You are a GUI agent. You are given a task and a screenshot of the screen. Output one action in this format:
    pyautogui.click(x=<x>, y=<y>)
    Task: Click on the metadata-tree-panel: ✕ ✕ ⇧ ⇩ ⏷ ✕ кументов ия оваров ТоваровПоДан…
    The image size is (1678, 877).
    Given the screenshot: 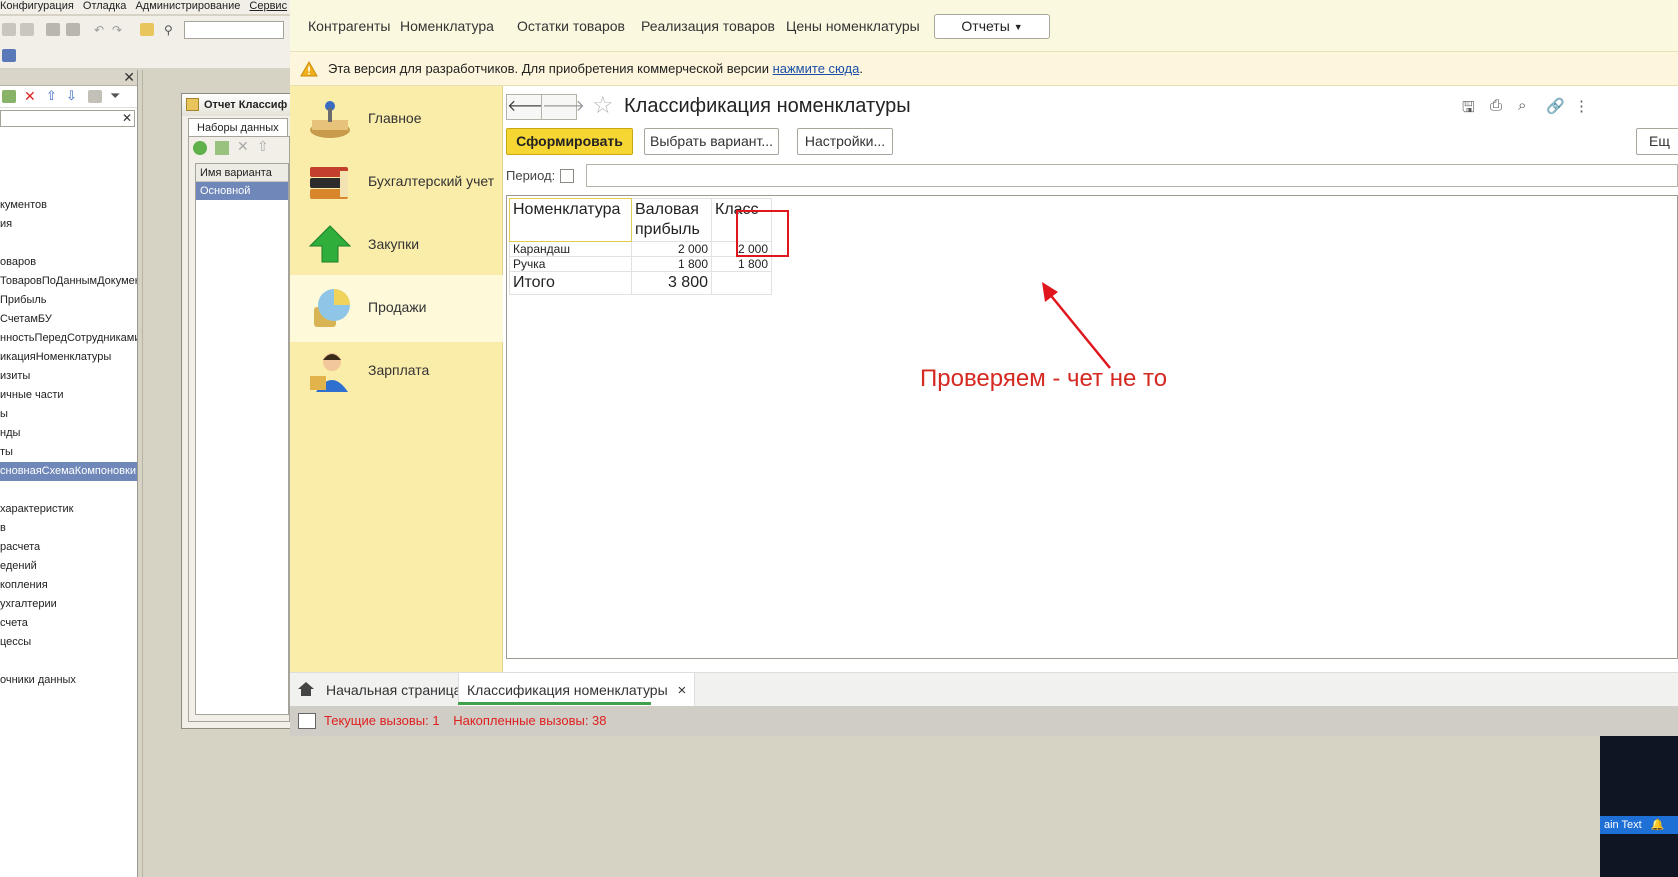 What is the action you would take?
    pyautogui.click(x=69, y=473)
    